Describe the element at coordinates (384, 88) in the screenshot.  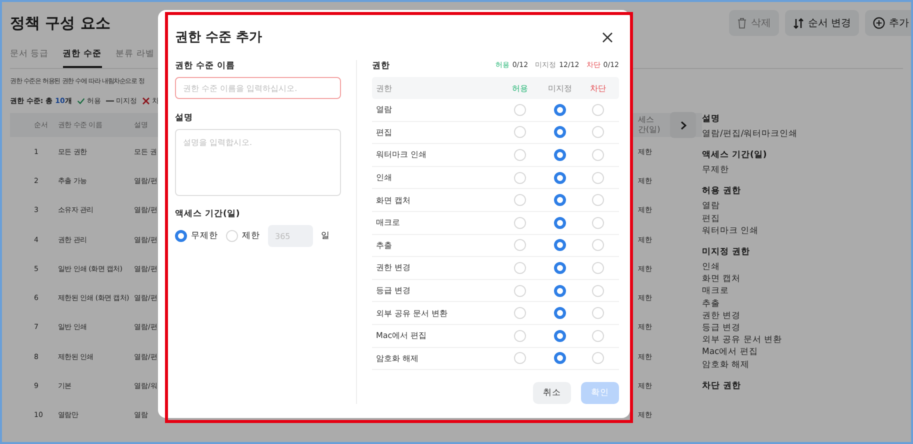
I see `column-header: 권한` at that location.